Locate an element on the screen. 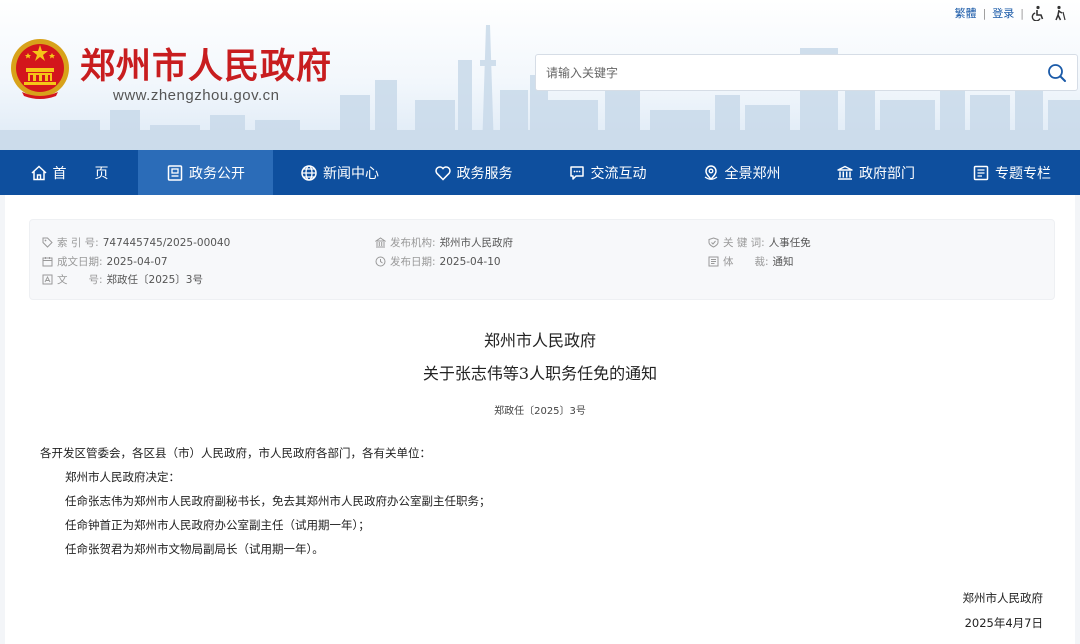  nav-government-services: 政务服务 is located at coordinates (473, 172).